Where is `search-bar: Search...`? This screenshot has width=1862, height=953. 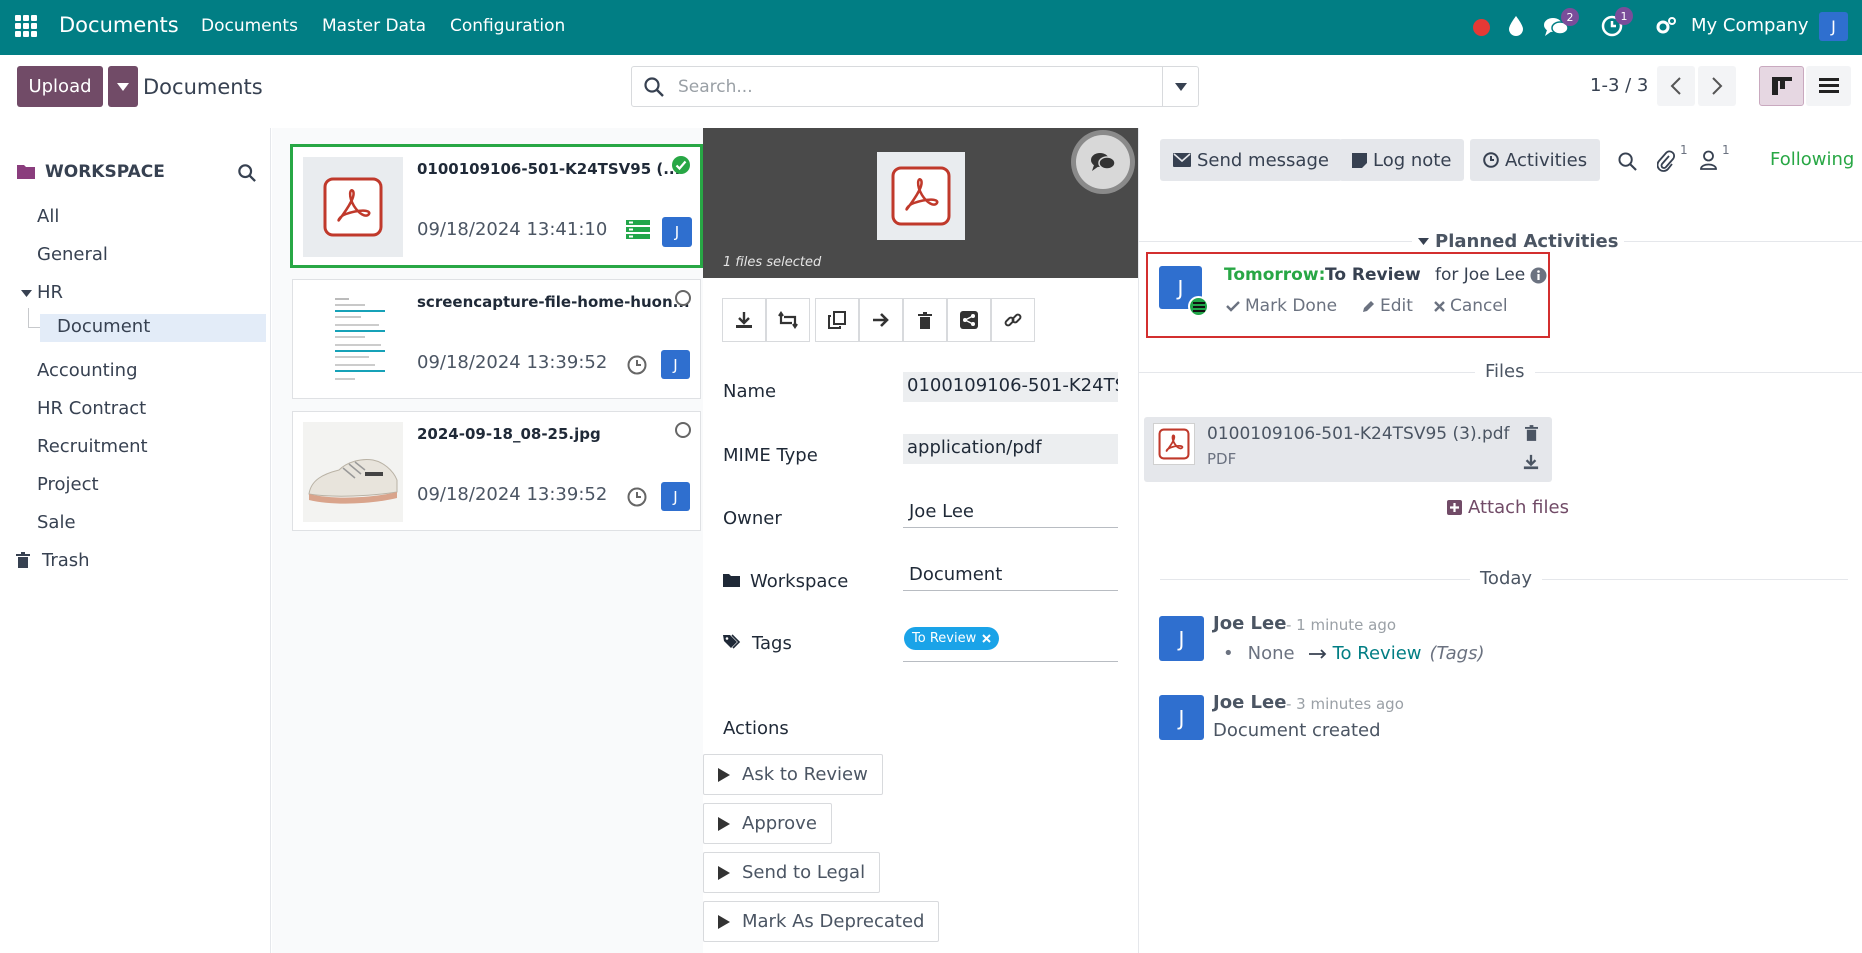 search-bar: Search... is located at coordinates (915, 86).